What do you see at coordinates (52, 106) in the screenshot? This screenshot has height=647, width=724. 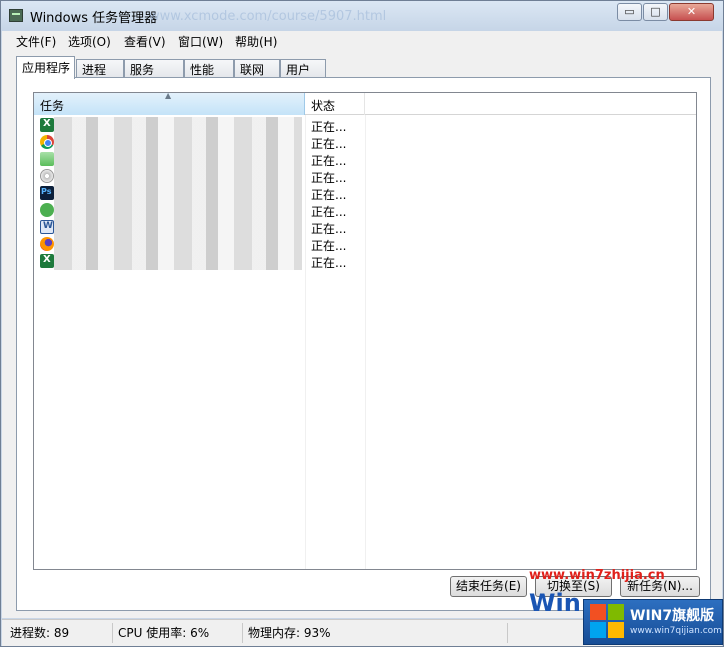 I see `column-task-label: 任务` at bounding box center [52, 106].